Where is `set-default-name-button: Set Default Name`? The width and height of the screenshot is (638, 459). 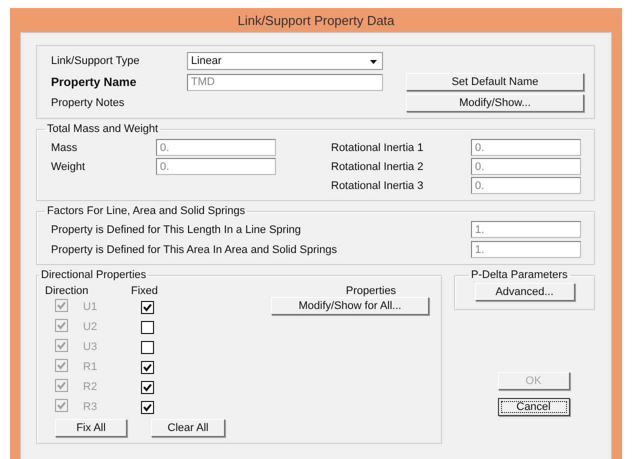 set-default-name-button: Set Default Name is located at coordinates (495, 82).